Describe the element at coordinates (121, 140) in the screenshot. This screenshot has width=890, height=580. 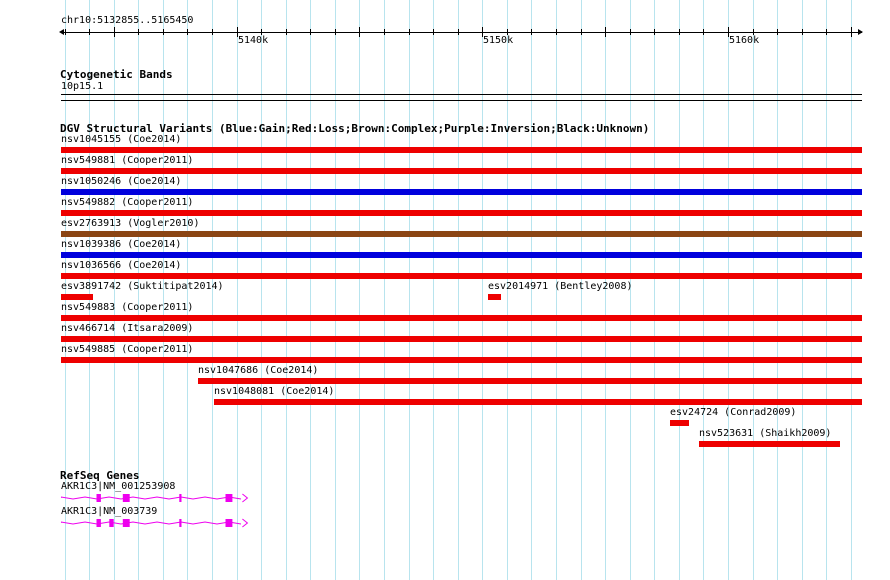
I see `variant-label: nsv1045155 (Coe2014)` at that location.